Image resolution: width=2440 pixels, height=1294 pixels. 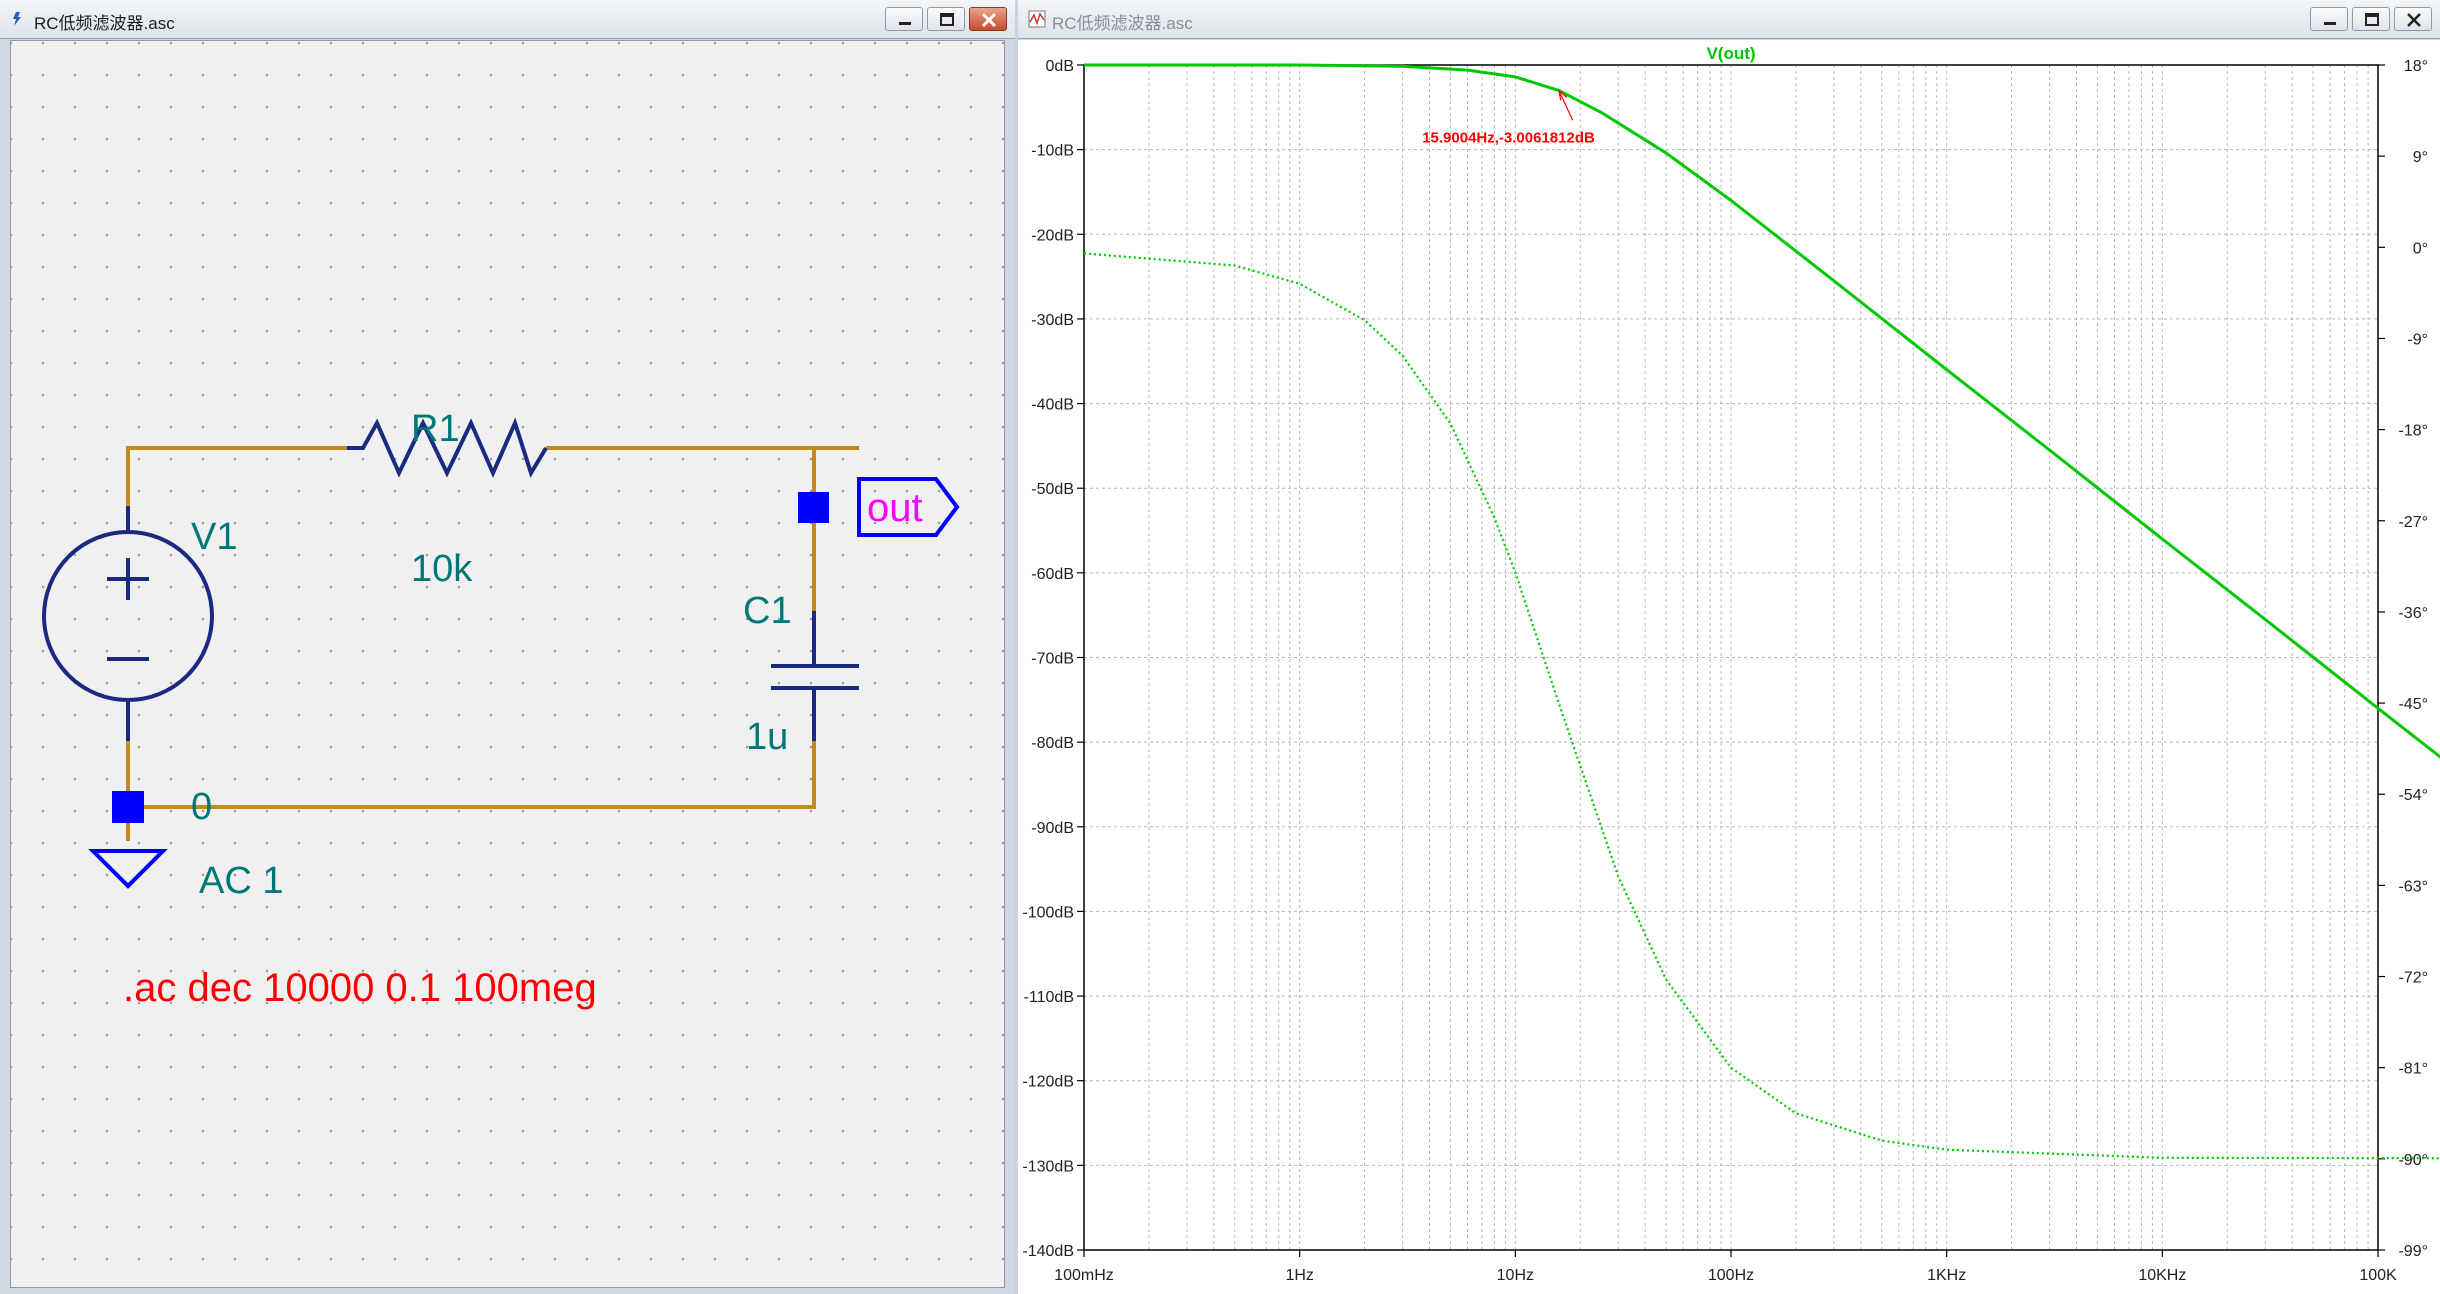 What do you see at coordinates (1052, 489) in the screenshot?
I see `y-left-tick-label: -50dB` at bounding box center [1052, 489].